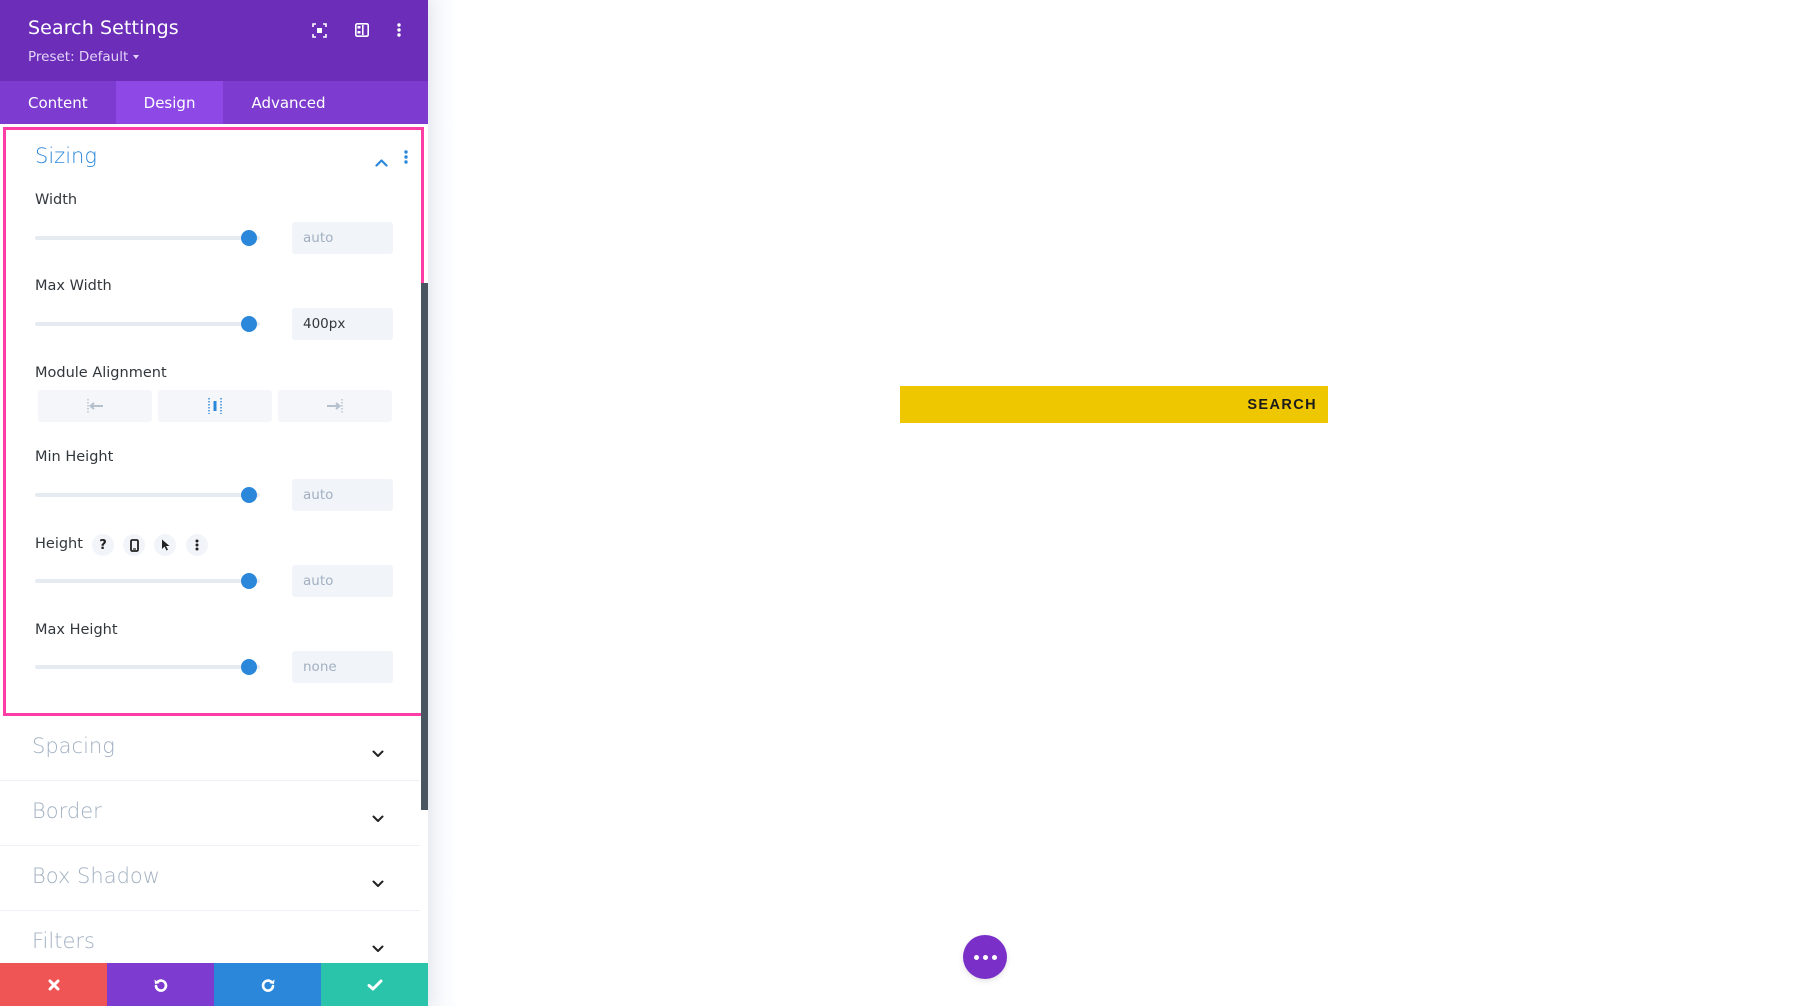 Image resolution: width=1800 pixels, height=1006 pixels. Describe the element at coordinates (362, 30) in the screenshot. I see `split-layout-icon` at that location.